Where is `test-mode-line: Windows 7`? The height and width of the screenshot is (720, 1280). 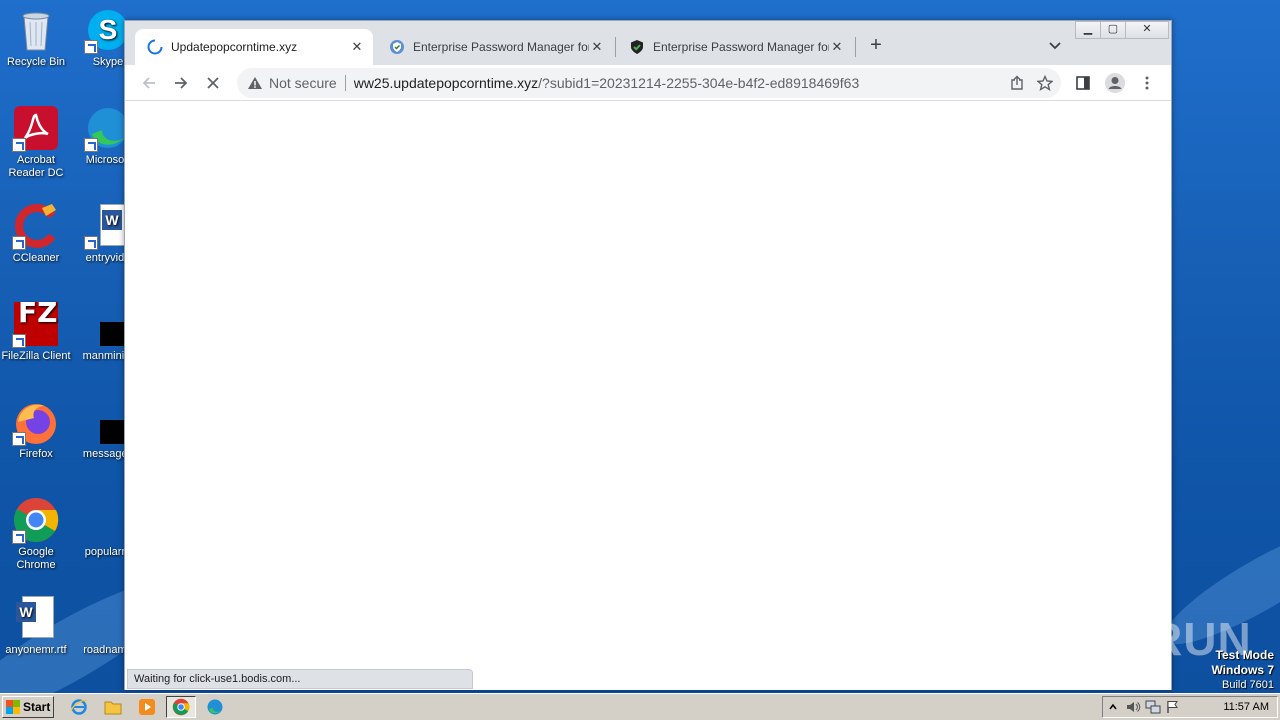
test-mode-line: Windows 7 is located at coordinates (1242, 670).